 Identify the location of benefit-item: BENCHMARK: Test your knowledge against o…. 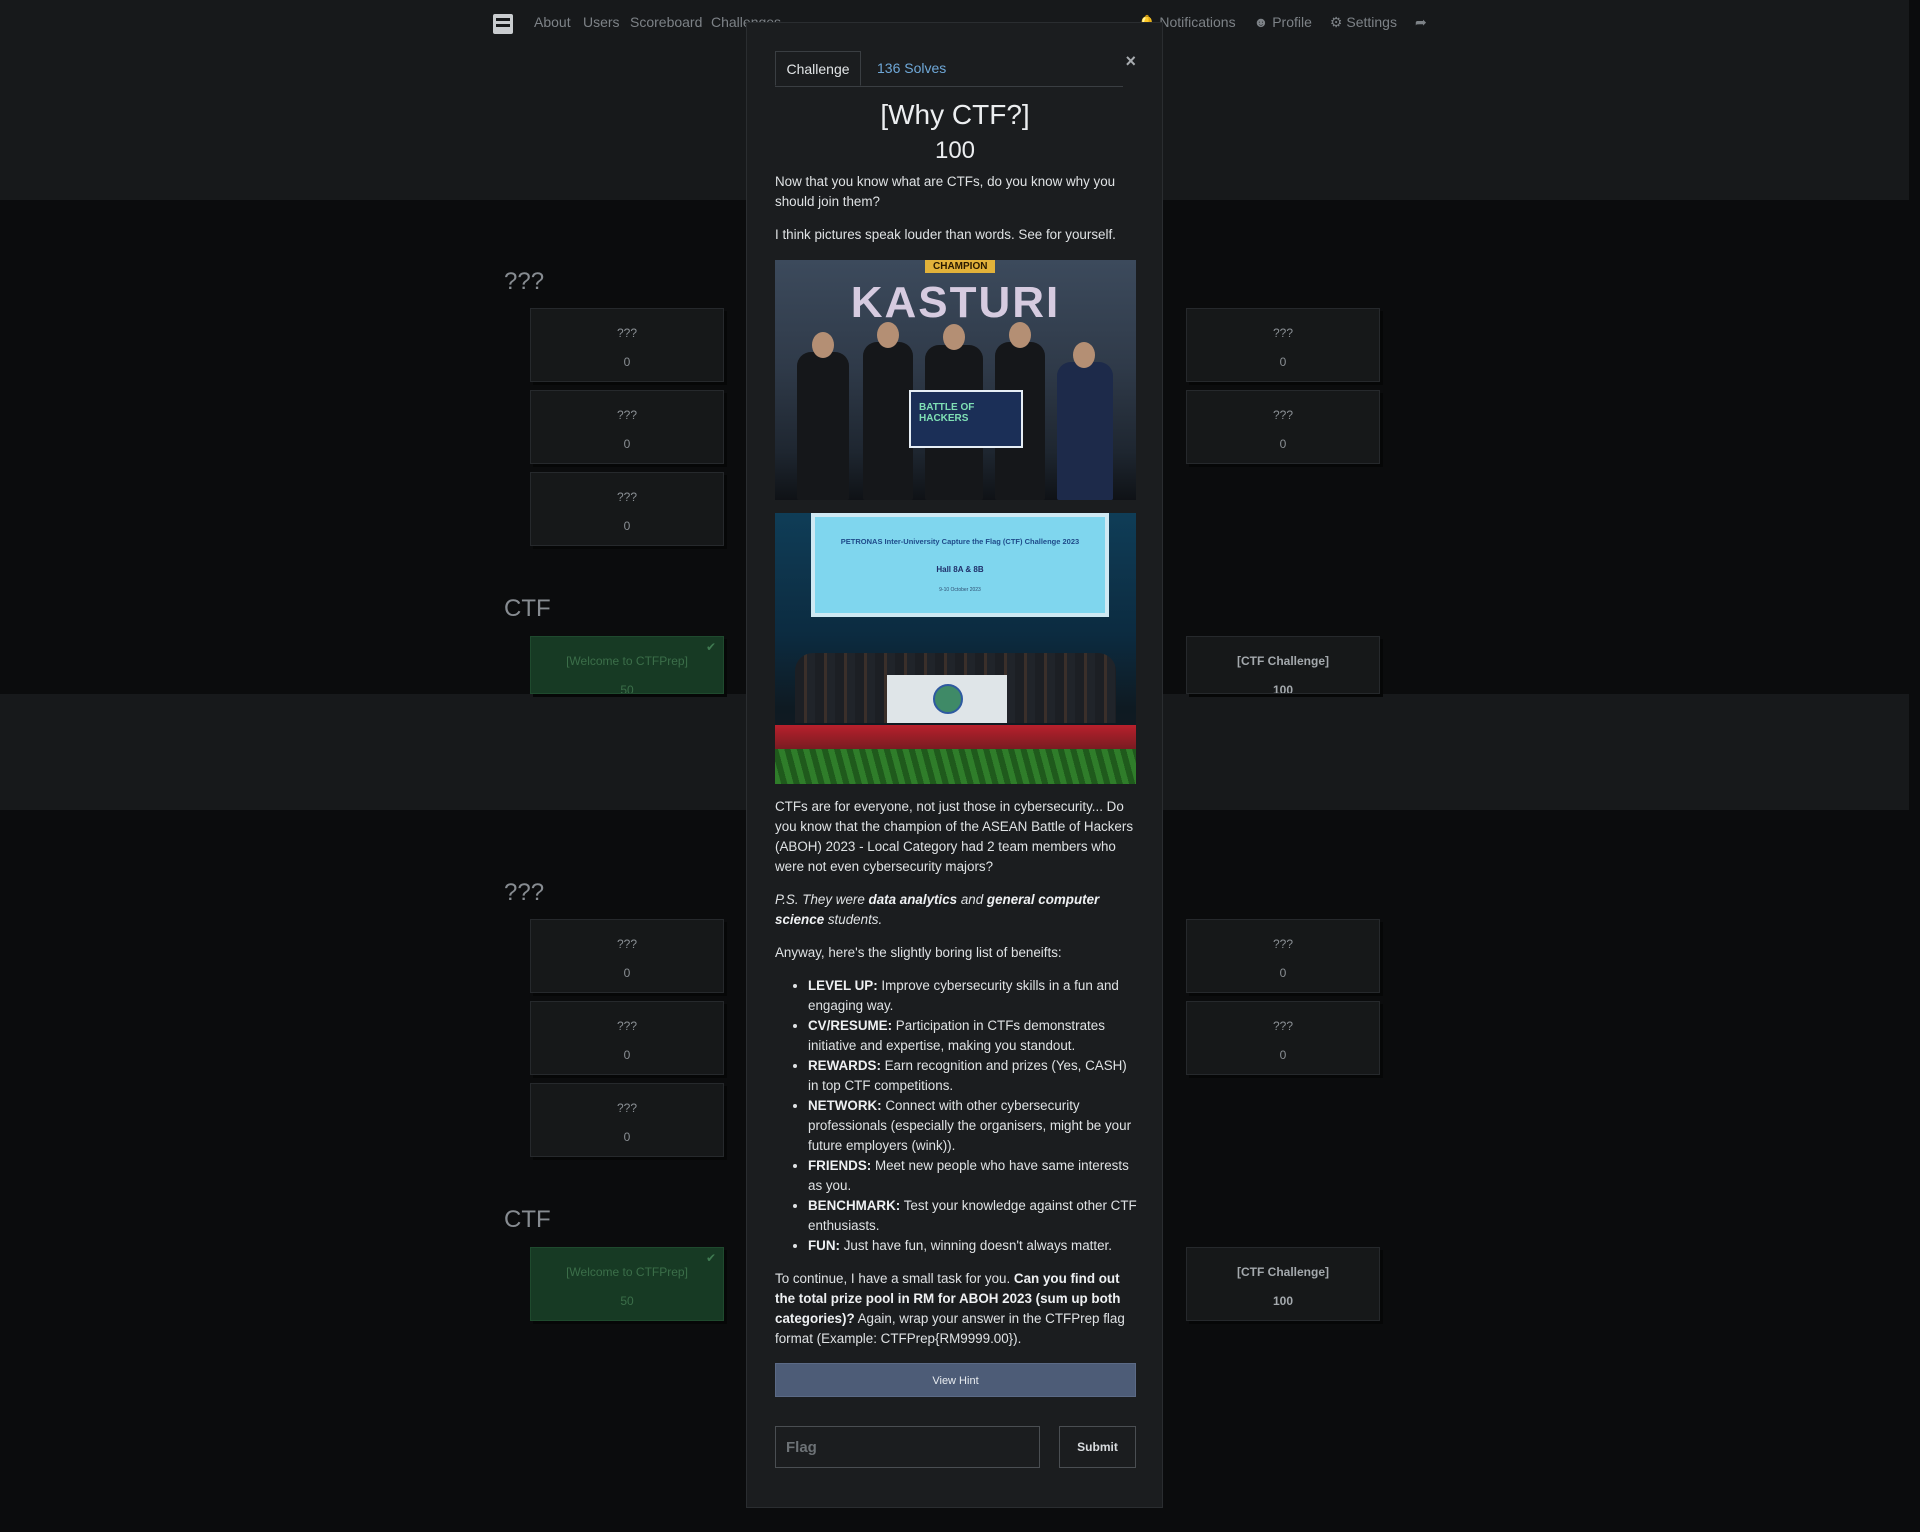
(972, 1216).